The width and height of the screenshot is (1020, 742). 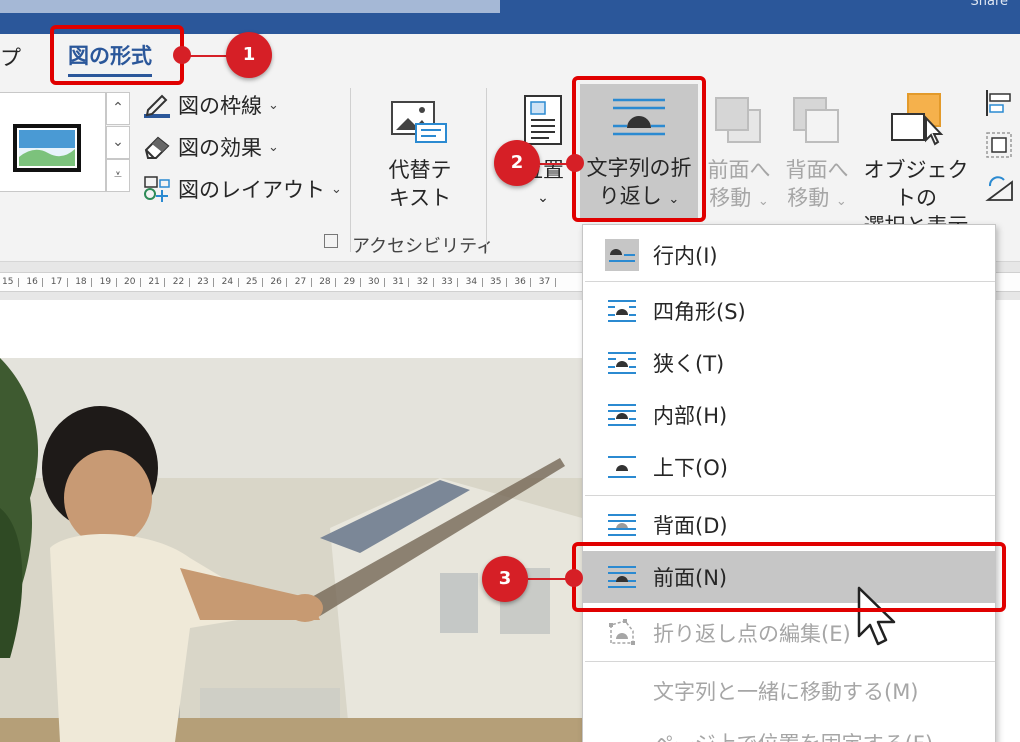 I want to click on position-icon, so click(x=543, y=120).